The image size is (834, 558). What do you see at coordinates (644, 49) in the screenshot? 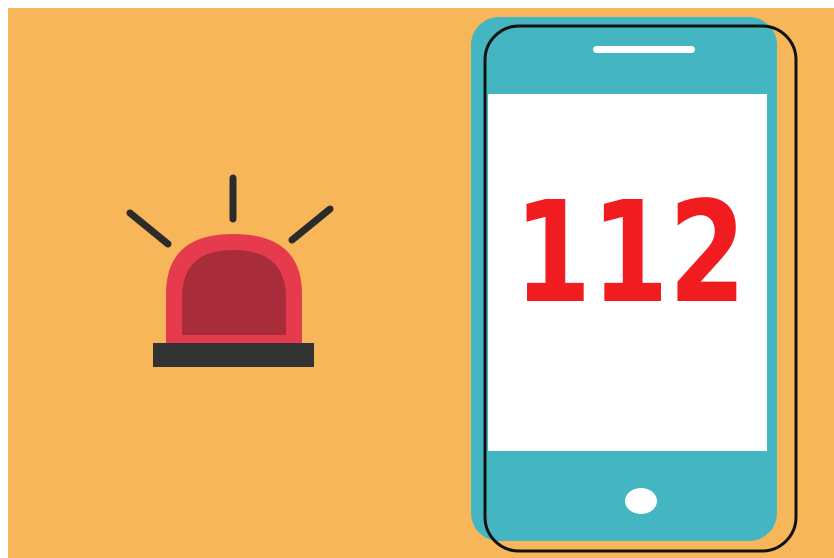
I see `phone-speaker` at bounding box center [644, 49].